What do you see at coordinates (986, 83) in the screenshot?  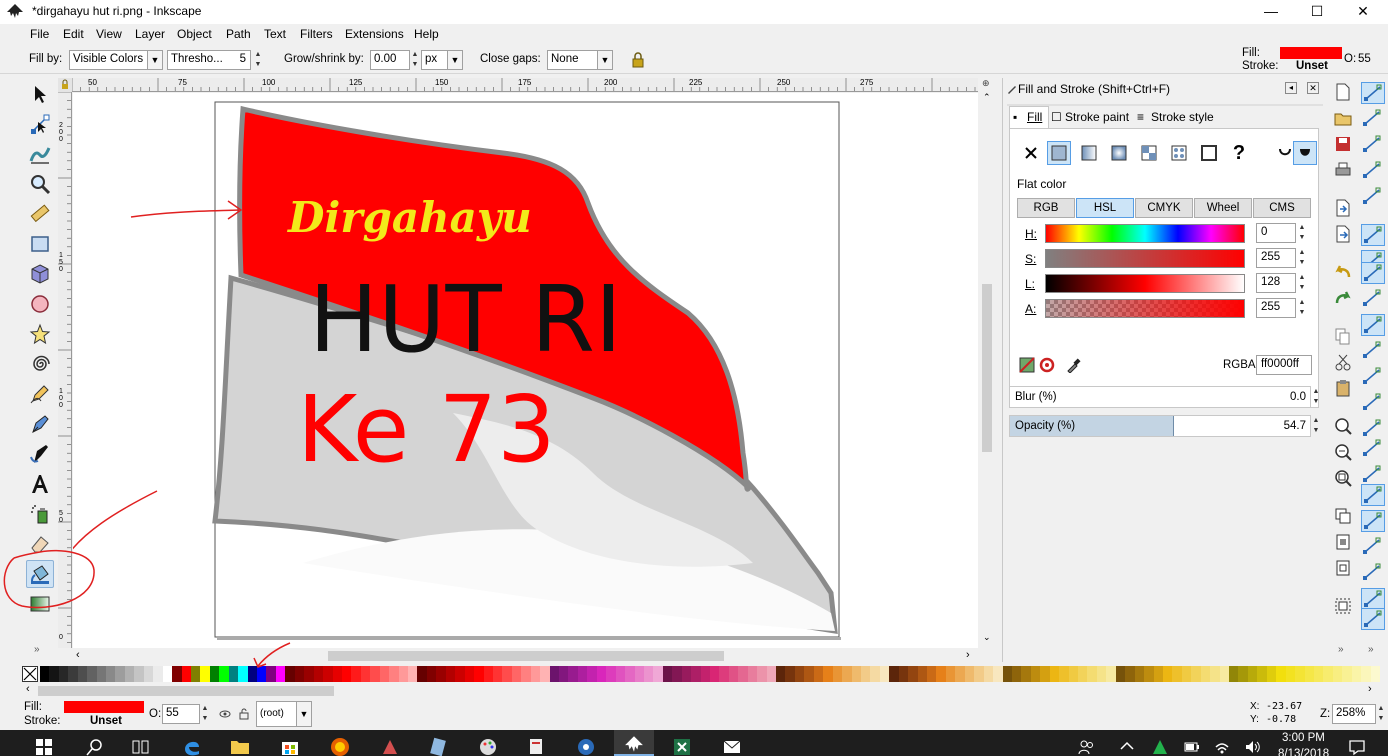 I see `zoom-corner-icon: ⊕` at bounding box center [986, 83].